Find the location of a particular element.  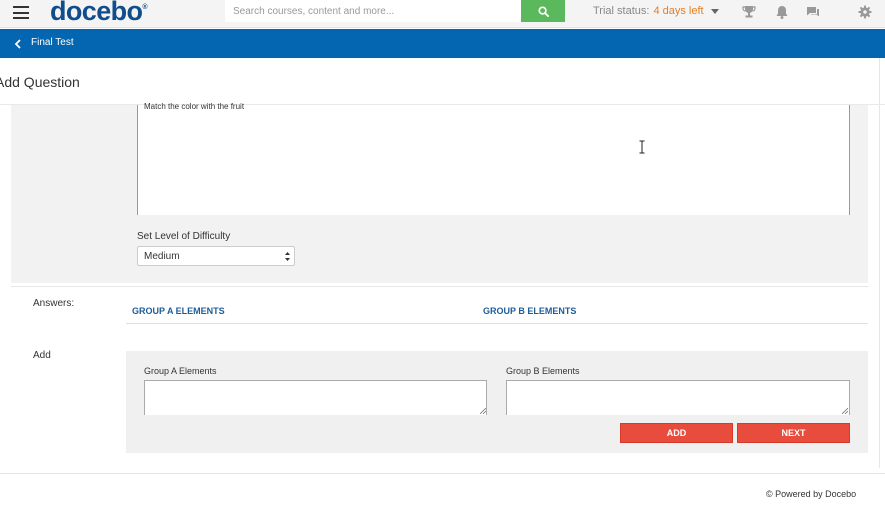

breadcrumb-final-test: Final Test is located at coordinates (52, 42).